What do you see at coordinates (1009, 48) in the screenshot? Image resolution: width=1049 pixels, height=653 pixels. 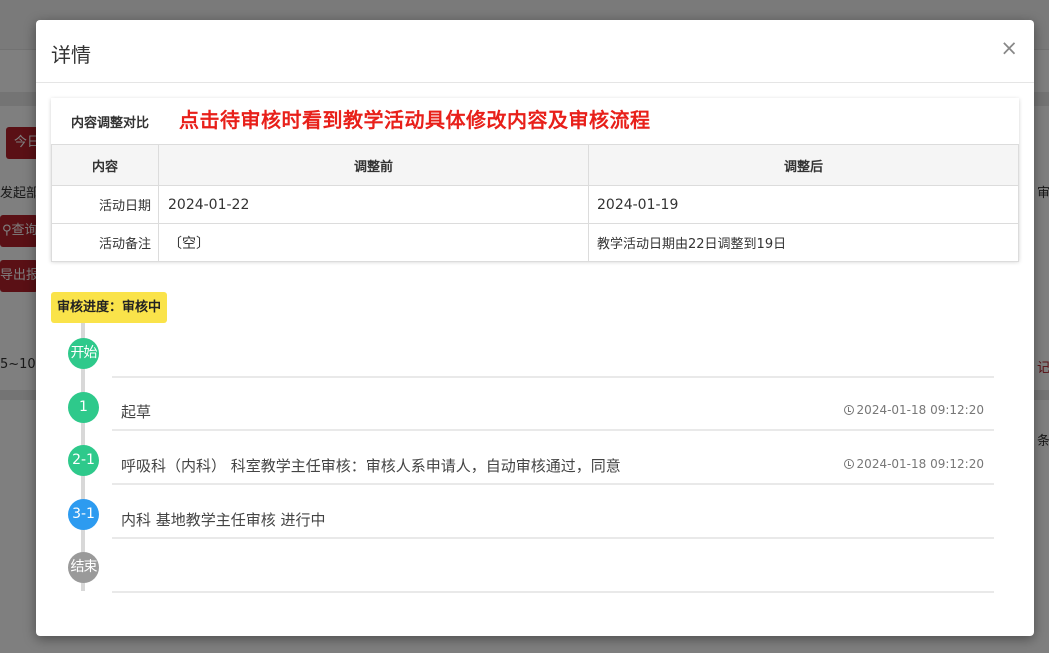 I see `close-icon: ×` at bounding box center [1009, 48].